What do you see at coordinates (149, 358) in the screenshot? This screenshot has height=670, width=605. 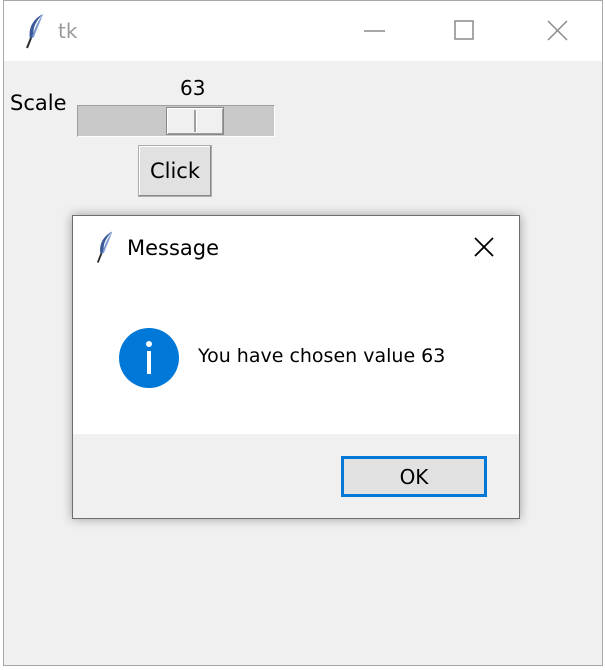 I see `info-icon` at bounding box center [149, 358].